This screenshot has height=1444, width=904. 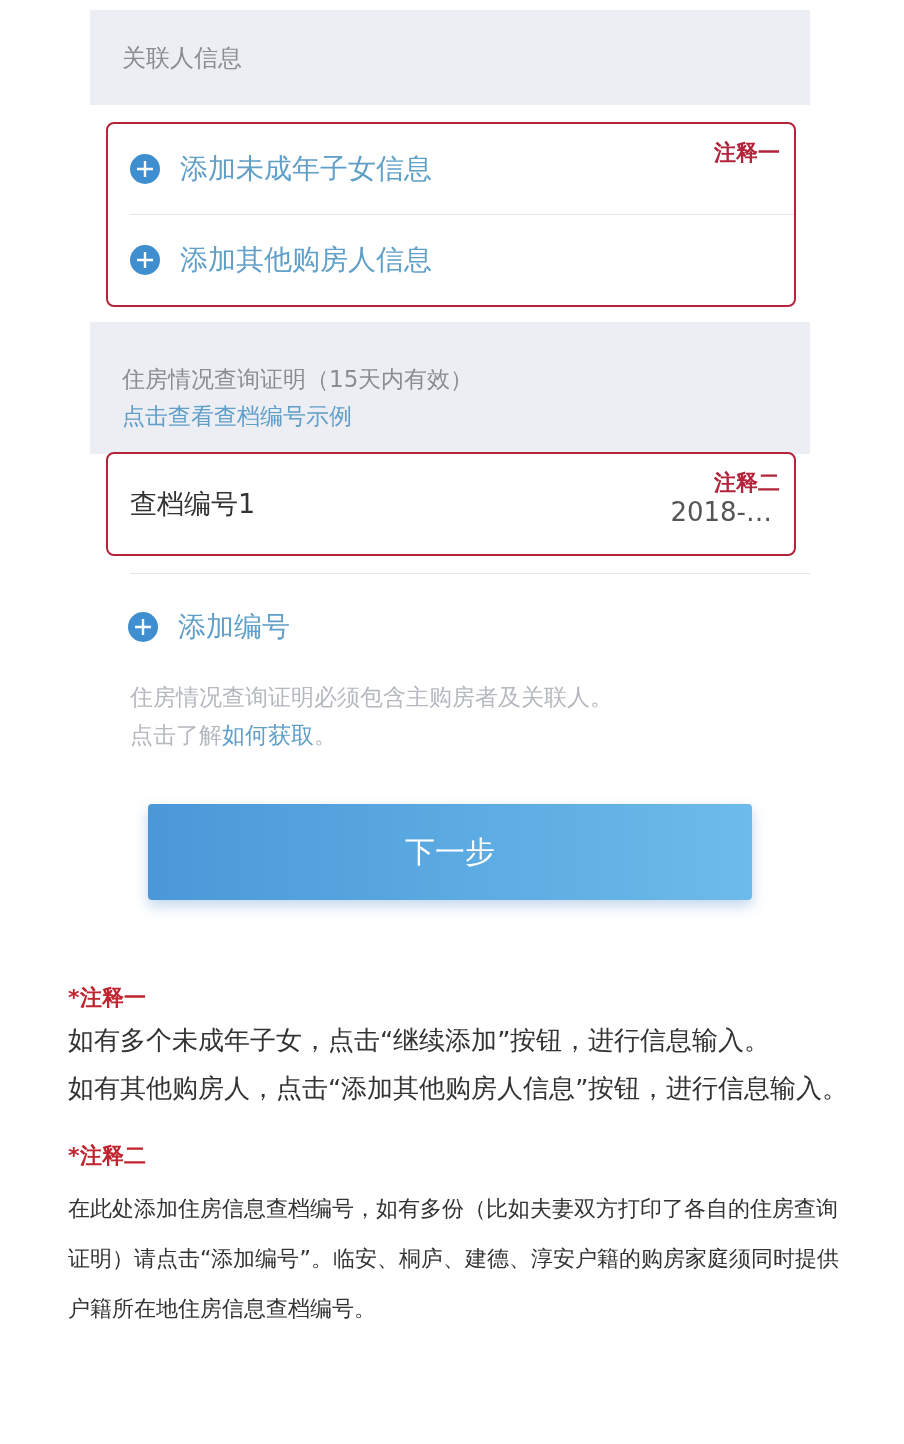 I want to click on note-title: *注释二, so click(x=107, y=1156).